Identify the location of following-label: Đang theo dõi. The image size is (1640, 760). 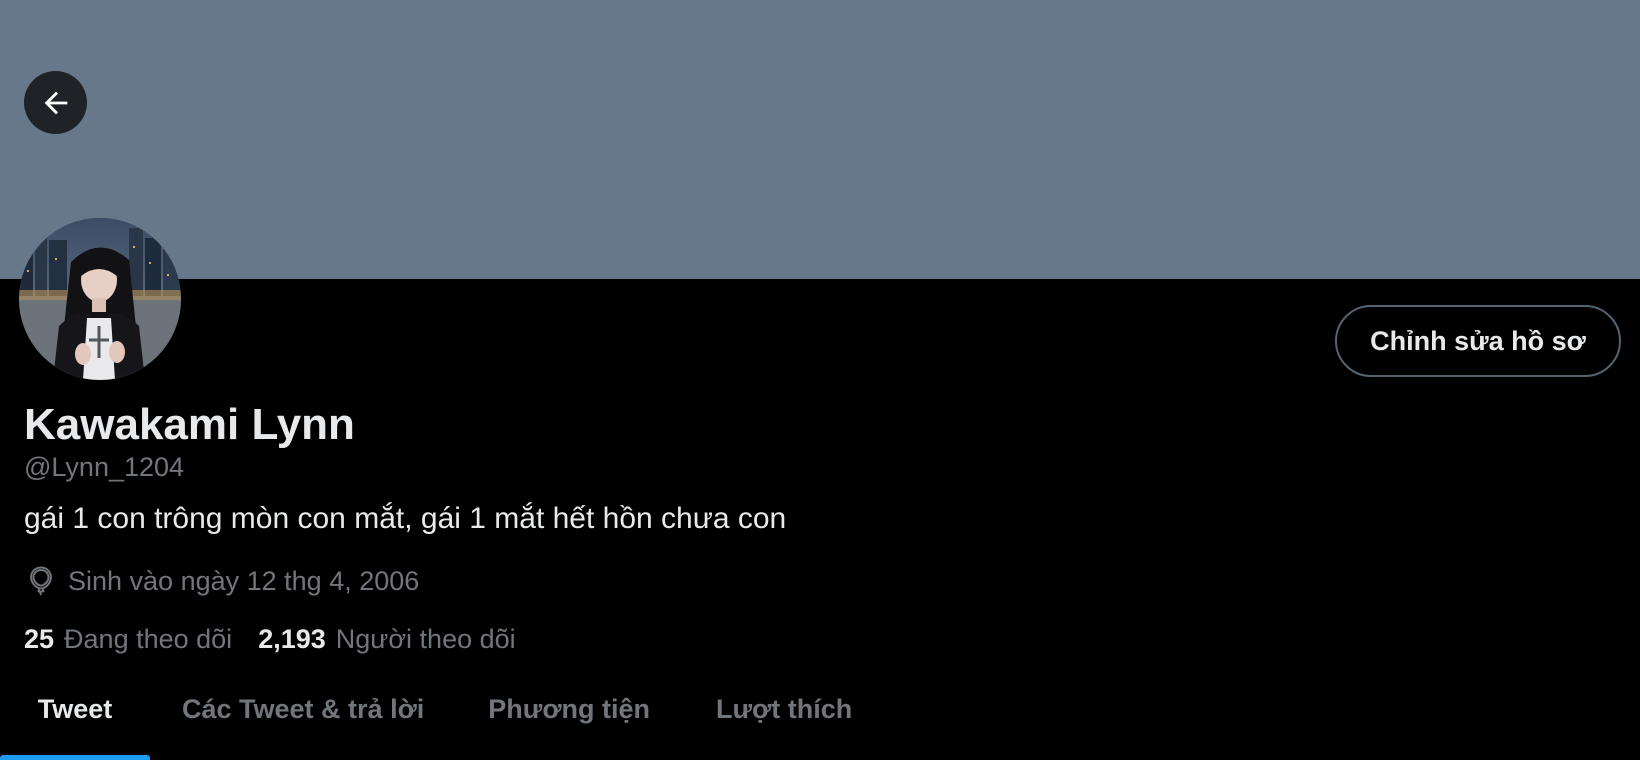
(148, 638).